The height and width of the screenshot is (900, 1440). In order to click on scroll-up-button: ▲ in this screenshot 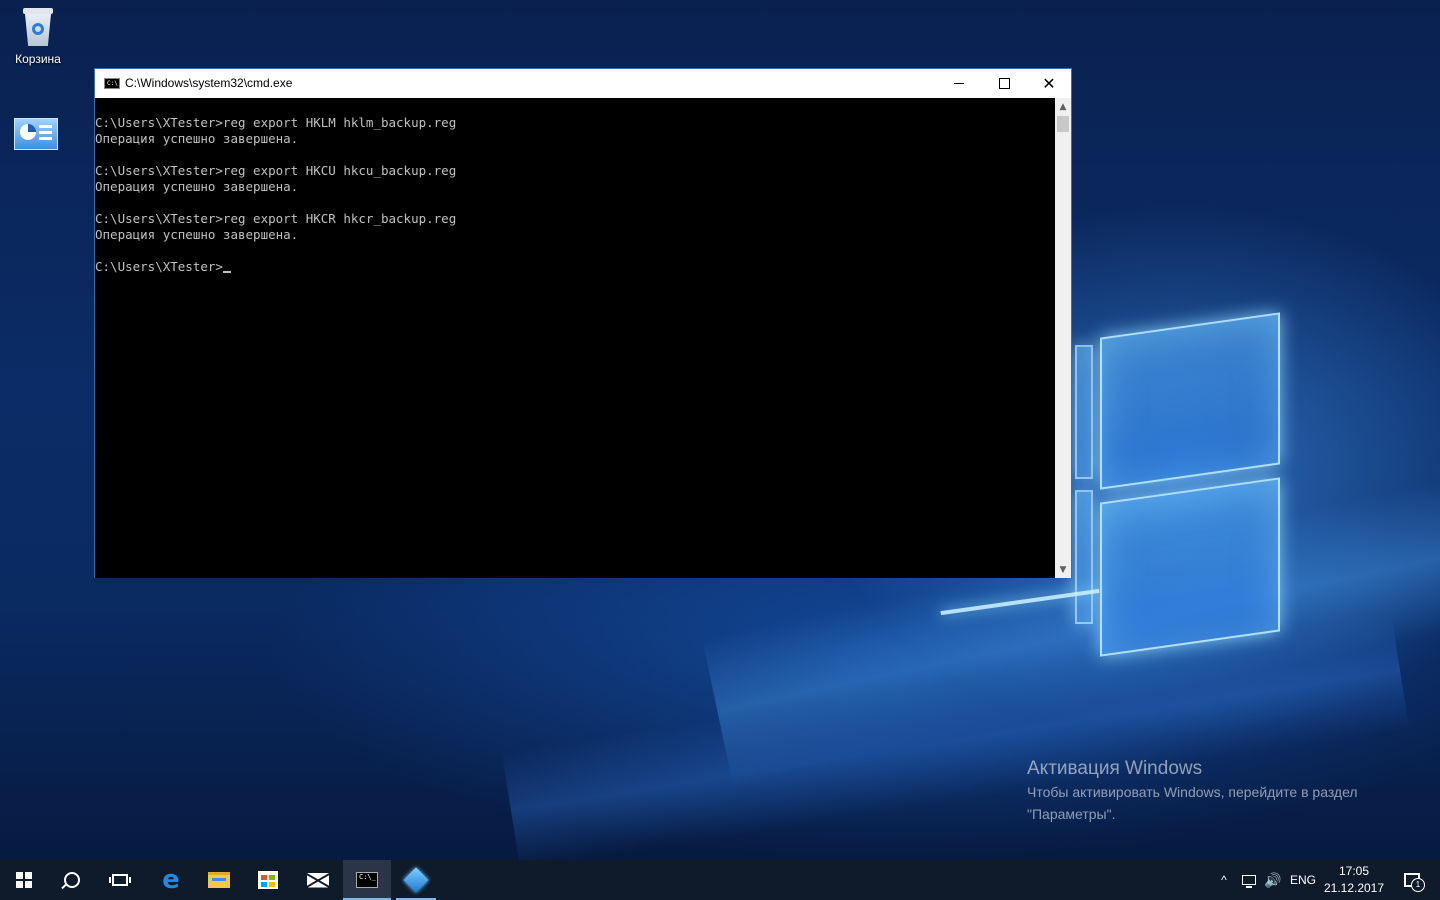, I will do `click(1063, 106)`.